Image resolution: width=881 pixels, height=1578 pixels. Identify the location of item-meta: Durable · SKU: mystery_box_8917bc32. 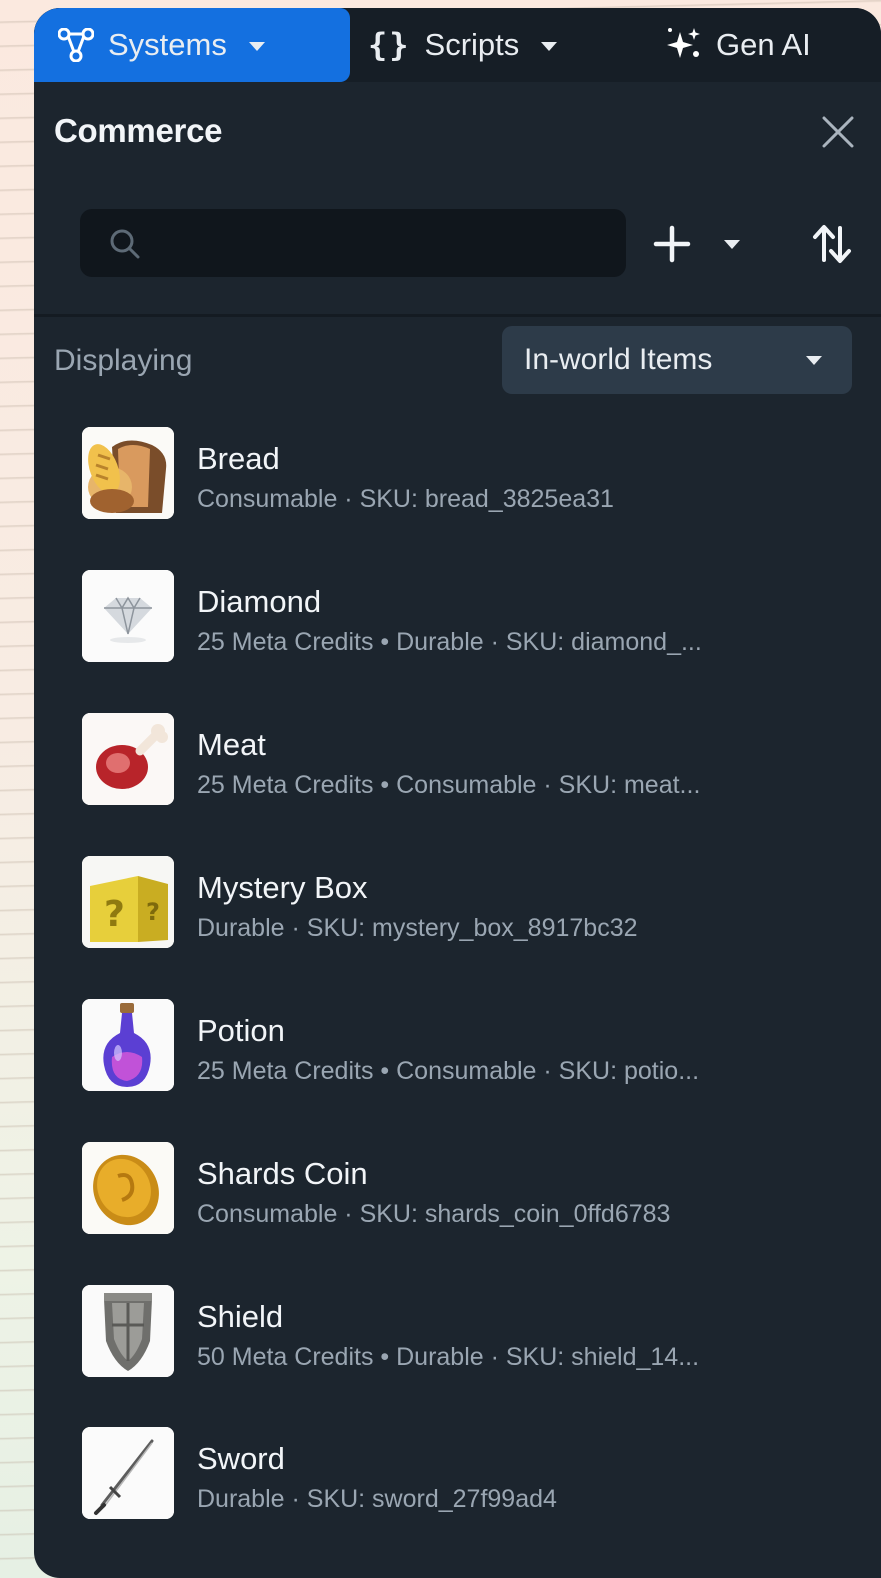
(417, 928).